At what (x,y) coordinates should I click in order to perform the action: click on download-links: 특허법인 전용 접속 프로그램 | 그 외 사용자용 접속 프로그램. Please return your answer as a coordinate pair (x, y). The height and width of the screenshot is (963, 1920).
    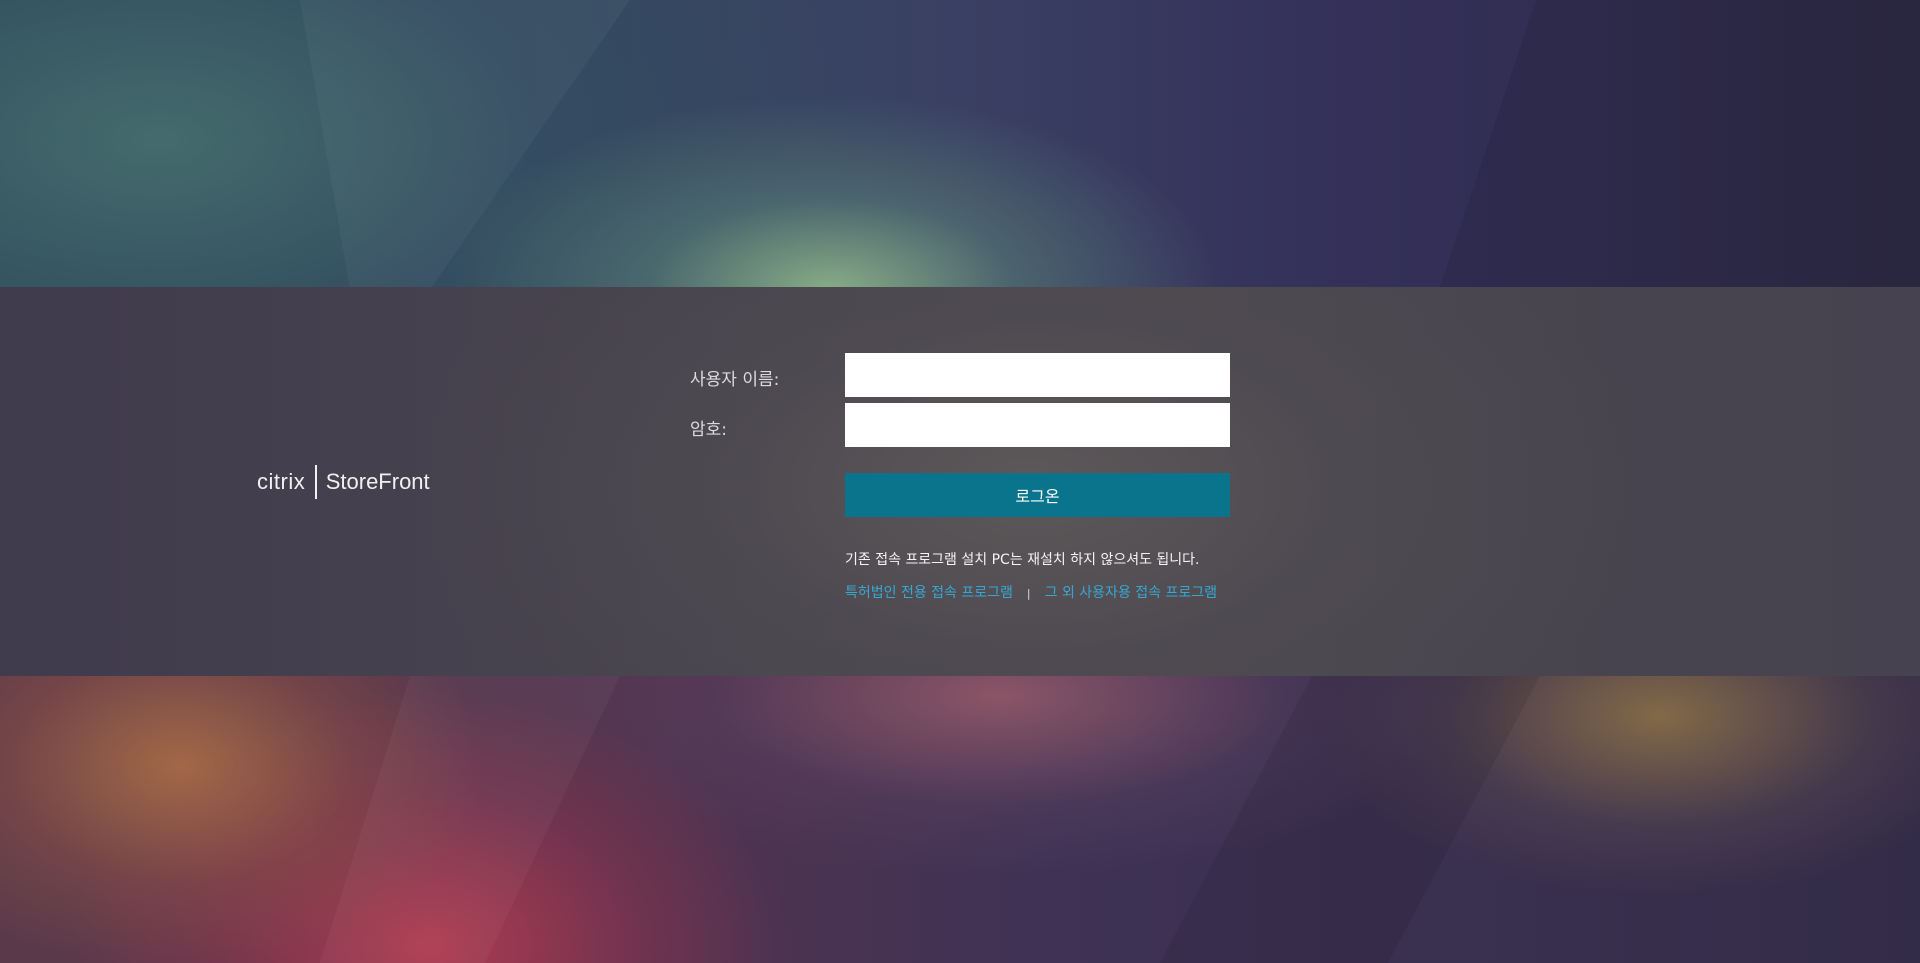
    Looking at the image, I should click on (1031, 592).